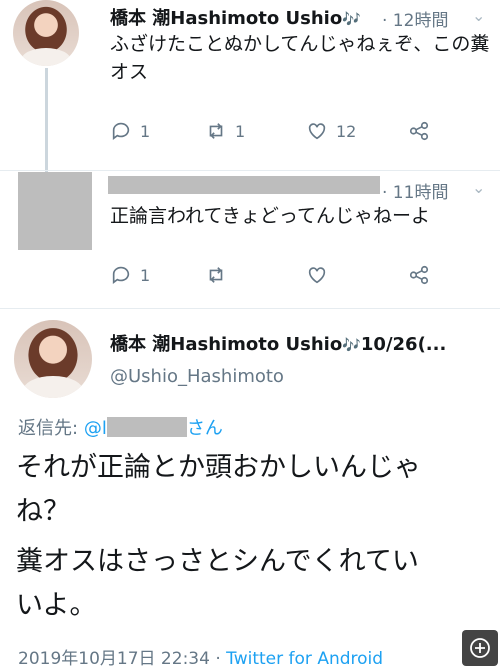 The width and height of the screenshot is (500, 669). Describe the element at coordinates (204, 428) in the screenshot. I see `reply-to-suffix: さん` at that location.